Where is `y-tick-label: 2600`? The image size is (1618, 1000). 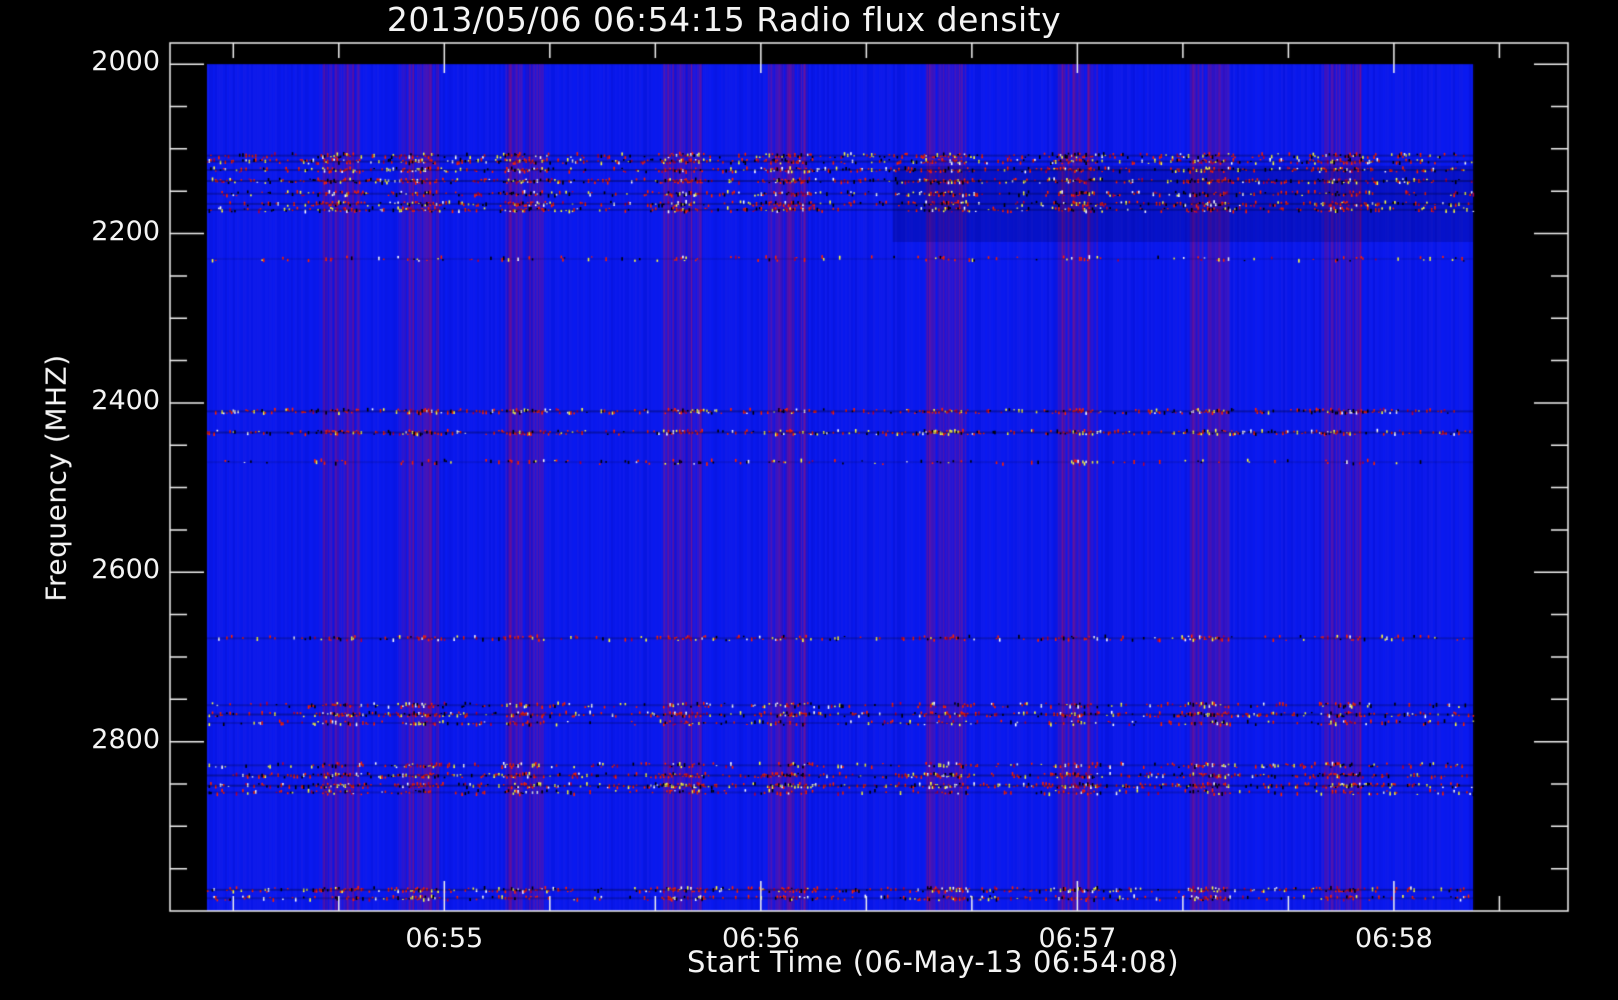 y-tick-label: 2600 is located at coordinates (125, 570).